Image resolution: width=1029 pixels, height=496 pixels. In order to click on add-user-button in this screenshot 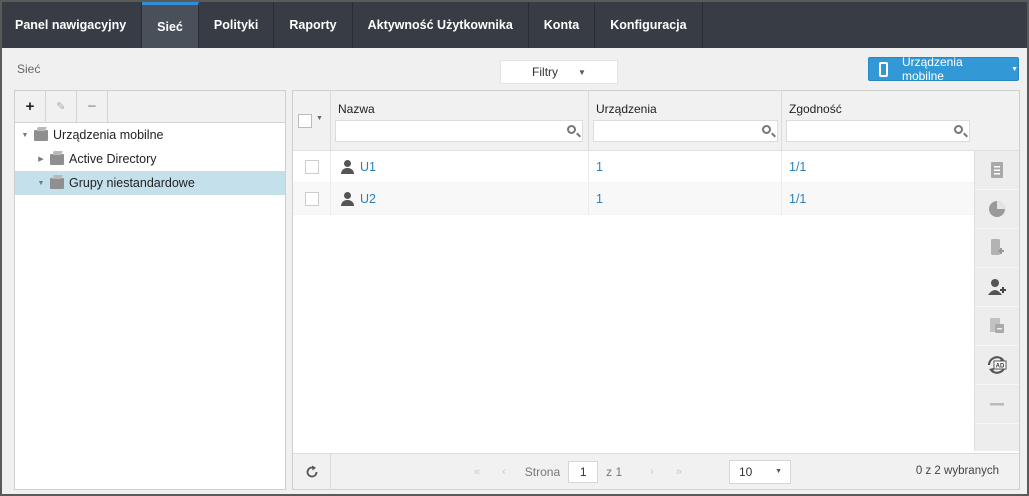, I will do `click(997, 287)`.